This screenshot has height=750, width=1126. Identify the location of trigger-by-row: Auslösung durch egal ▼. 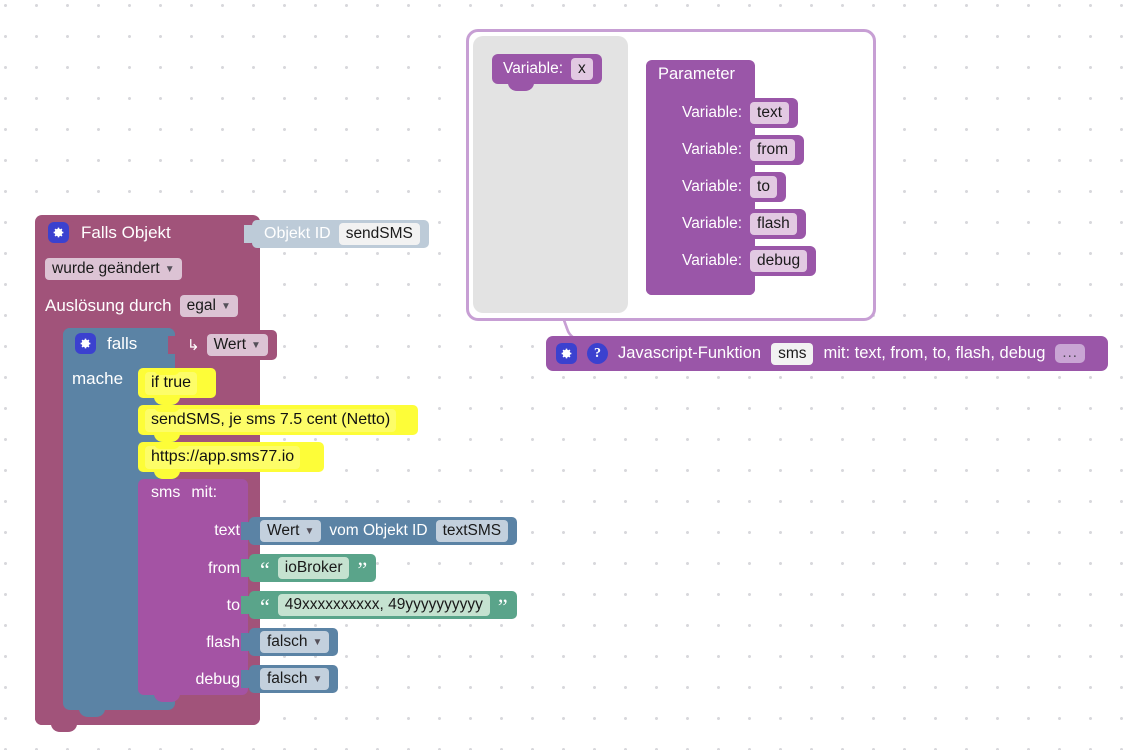
(141, 306).